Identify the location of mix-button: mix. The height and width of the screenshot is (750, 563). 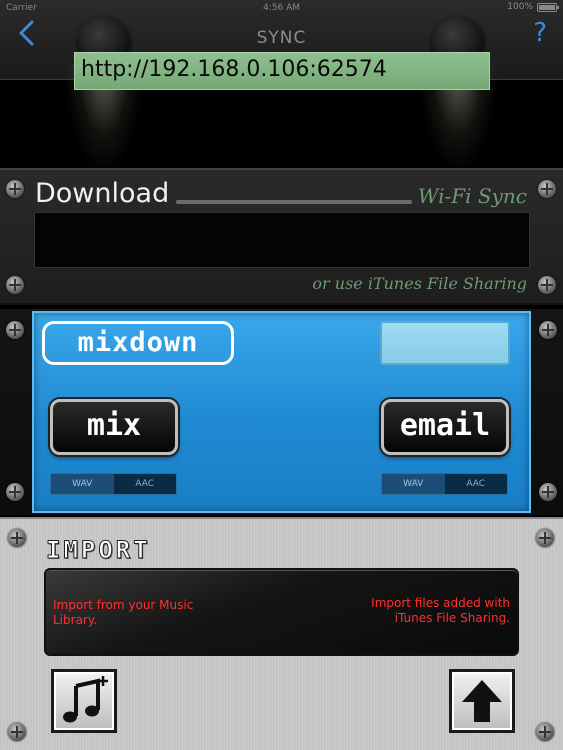
(114, 427).